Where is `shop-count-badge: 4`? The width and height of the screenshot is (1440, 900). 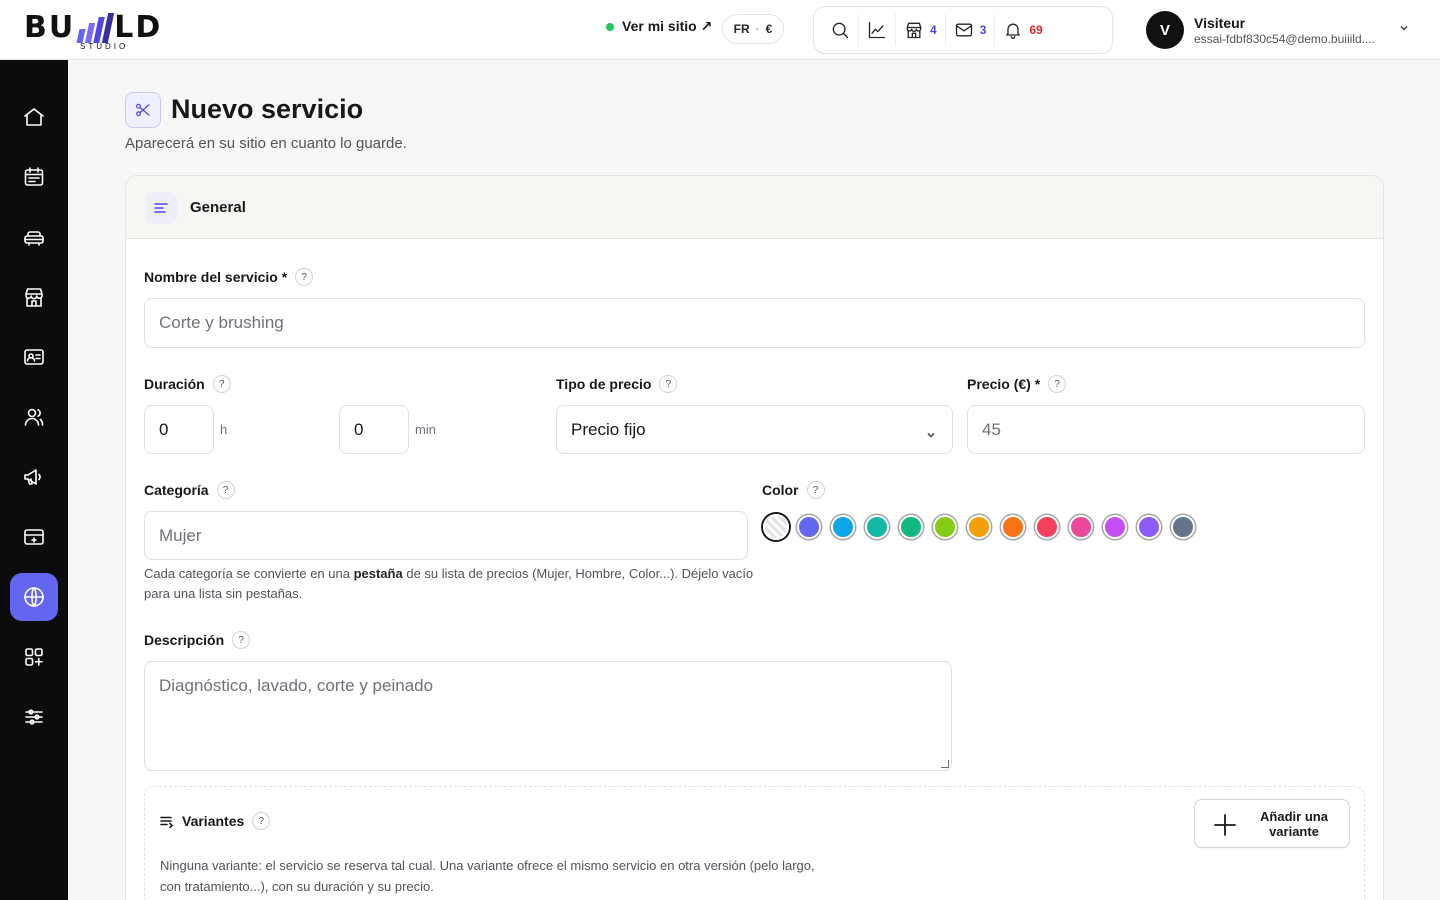 shop-count-badge: 4 is located at coordinates (933, 30).